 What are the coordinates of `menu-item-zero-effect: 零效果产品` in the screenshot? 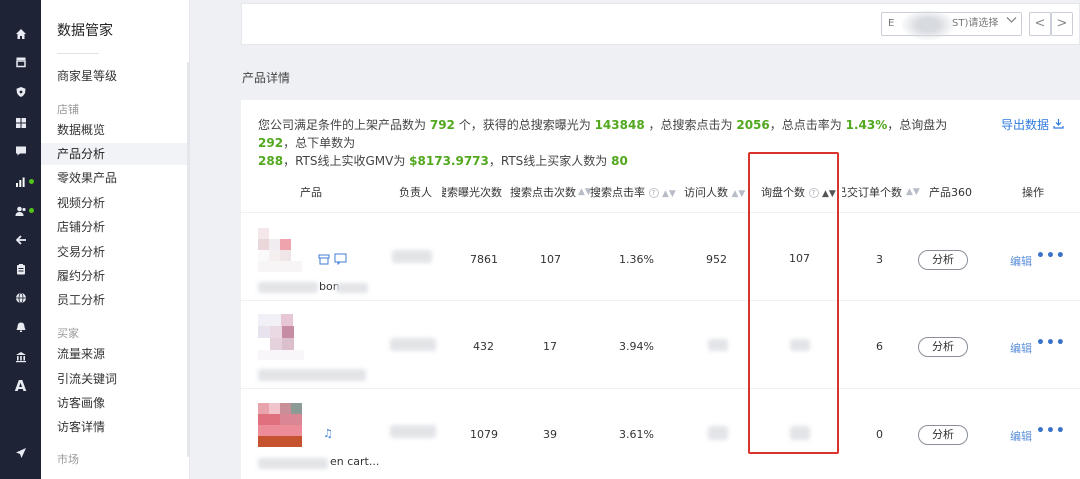 It's located at (114, 178).